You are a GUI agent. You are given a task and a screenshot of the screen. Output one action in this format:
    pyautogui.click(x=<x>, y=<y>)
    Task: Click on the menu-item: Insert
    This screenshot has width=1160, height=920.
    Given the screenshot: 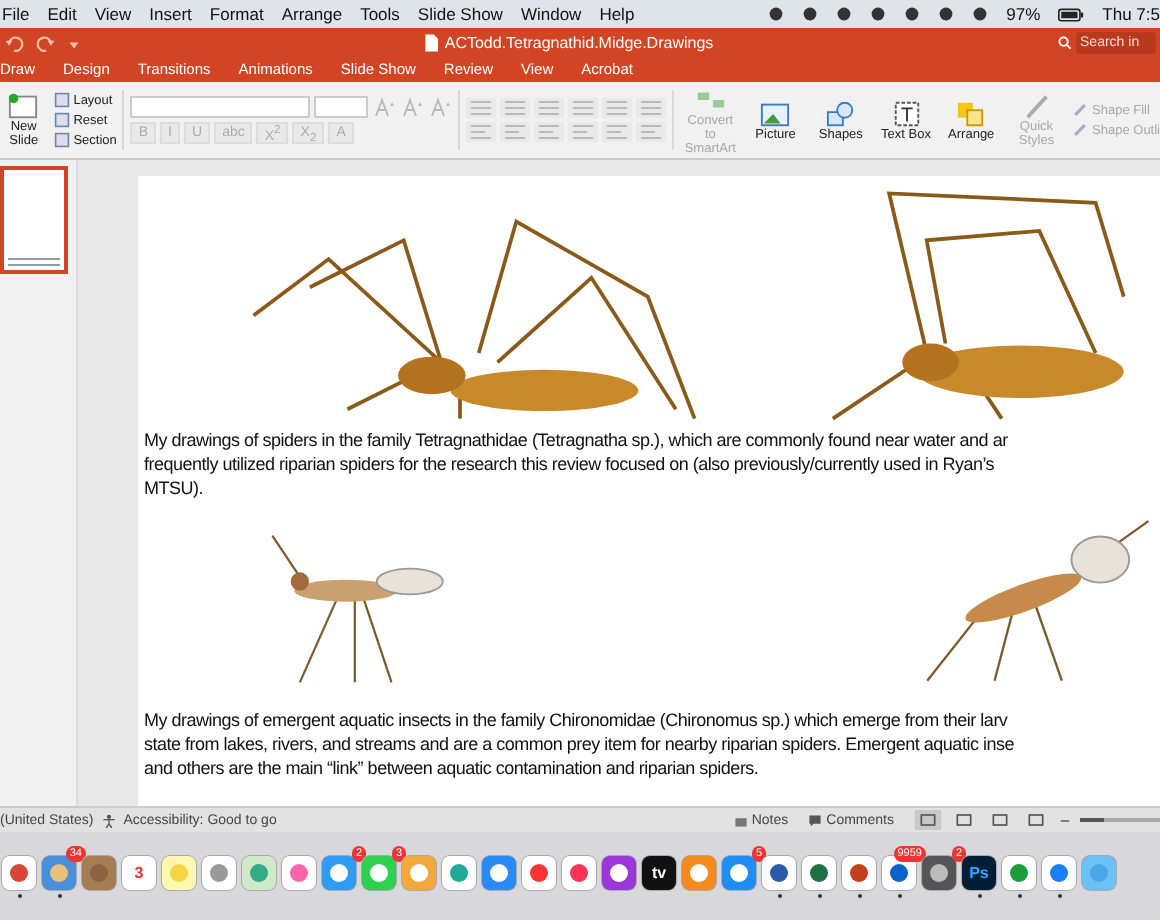 What is the action you would take?
    pyautogui.click(x=170, y=14)
    